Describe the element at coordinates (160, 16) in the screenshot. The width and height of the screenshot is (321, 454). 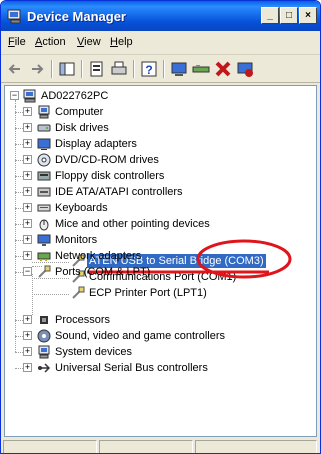
I see `title-bar: Device Manager _ □ ×` at that location.